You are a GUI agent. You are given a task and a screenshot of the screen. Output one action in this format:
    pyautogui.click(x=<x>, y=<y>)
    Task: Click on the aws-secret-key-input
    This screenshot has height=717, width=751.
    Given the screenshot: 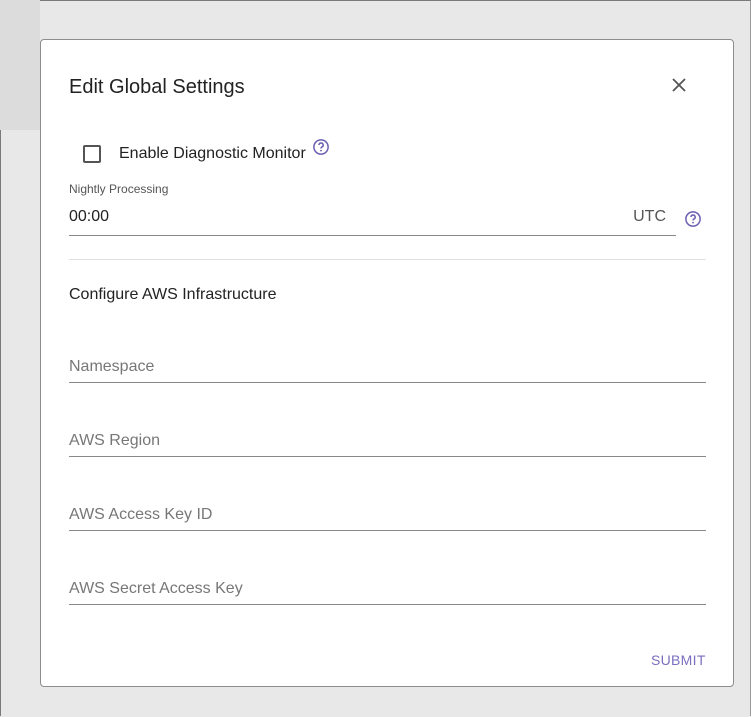 What is the action you would take?
    pyautogui.click(x=387, y=589)
    